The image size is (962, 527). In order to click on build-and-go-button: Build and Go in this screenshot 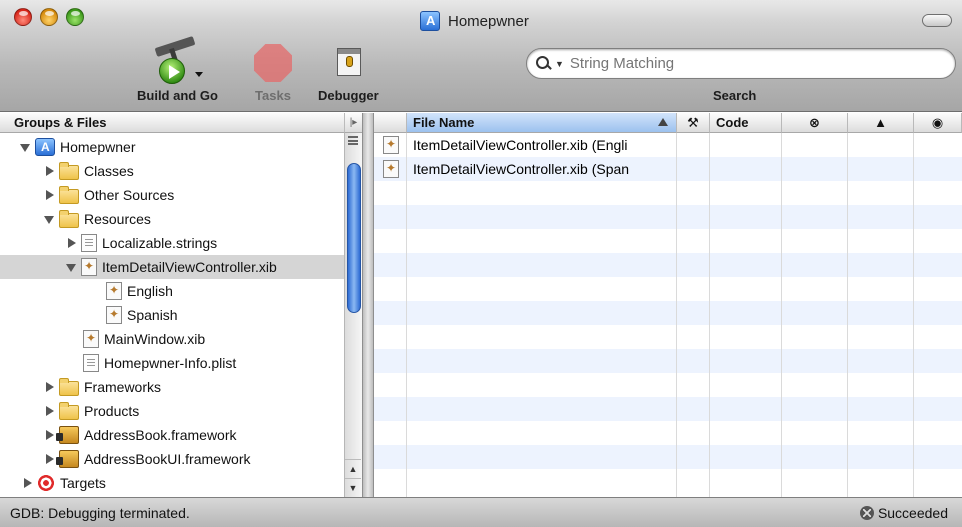, I will do `click(177, 69)`.